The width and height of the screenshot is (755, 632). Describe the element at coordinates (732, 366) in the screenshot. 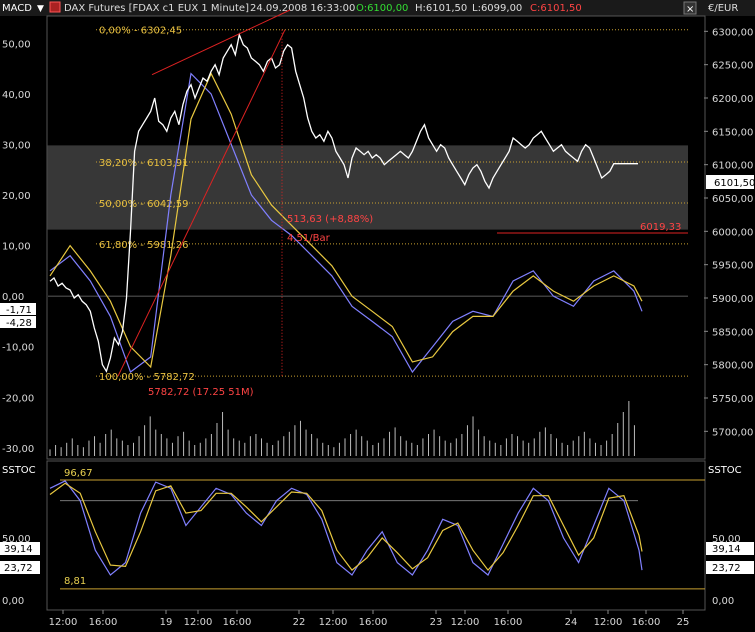

I see `price-tick-label: 5800,00` at that location.